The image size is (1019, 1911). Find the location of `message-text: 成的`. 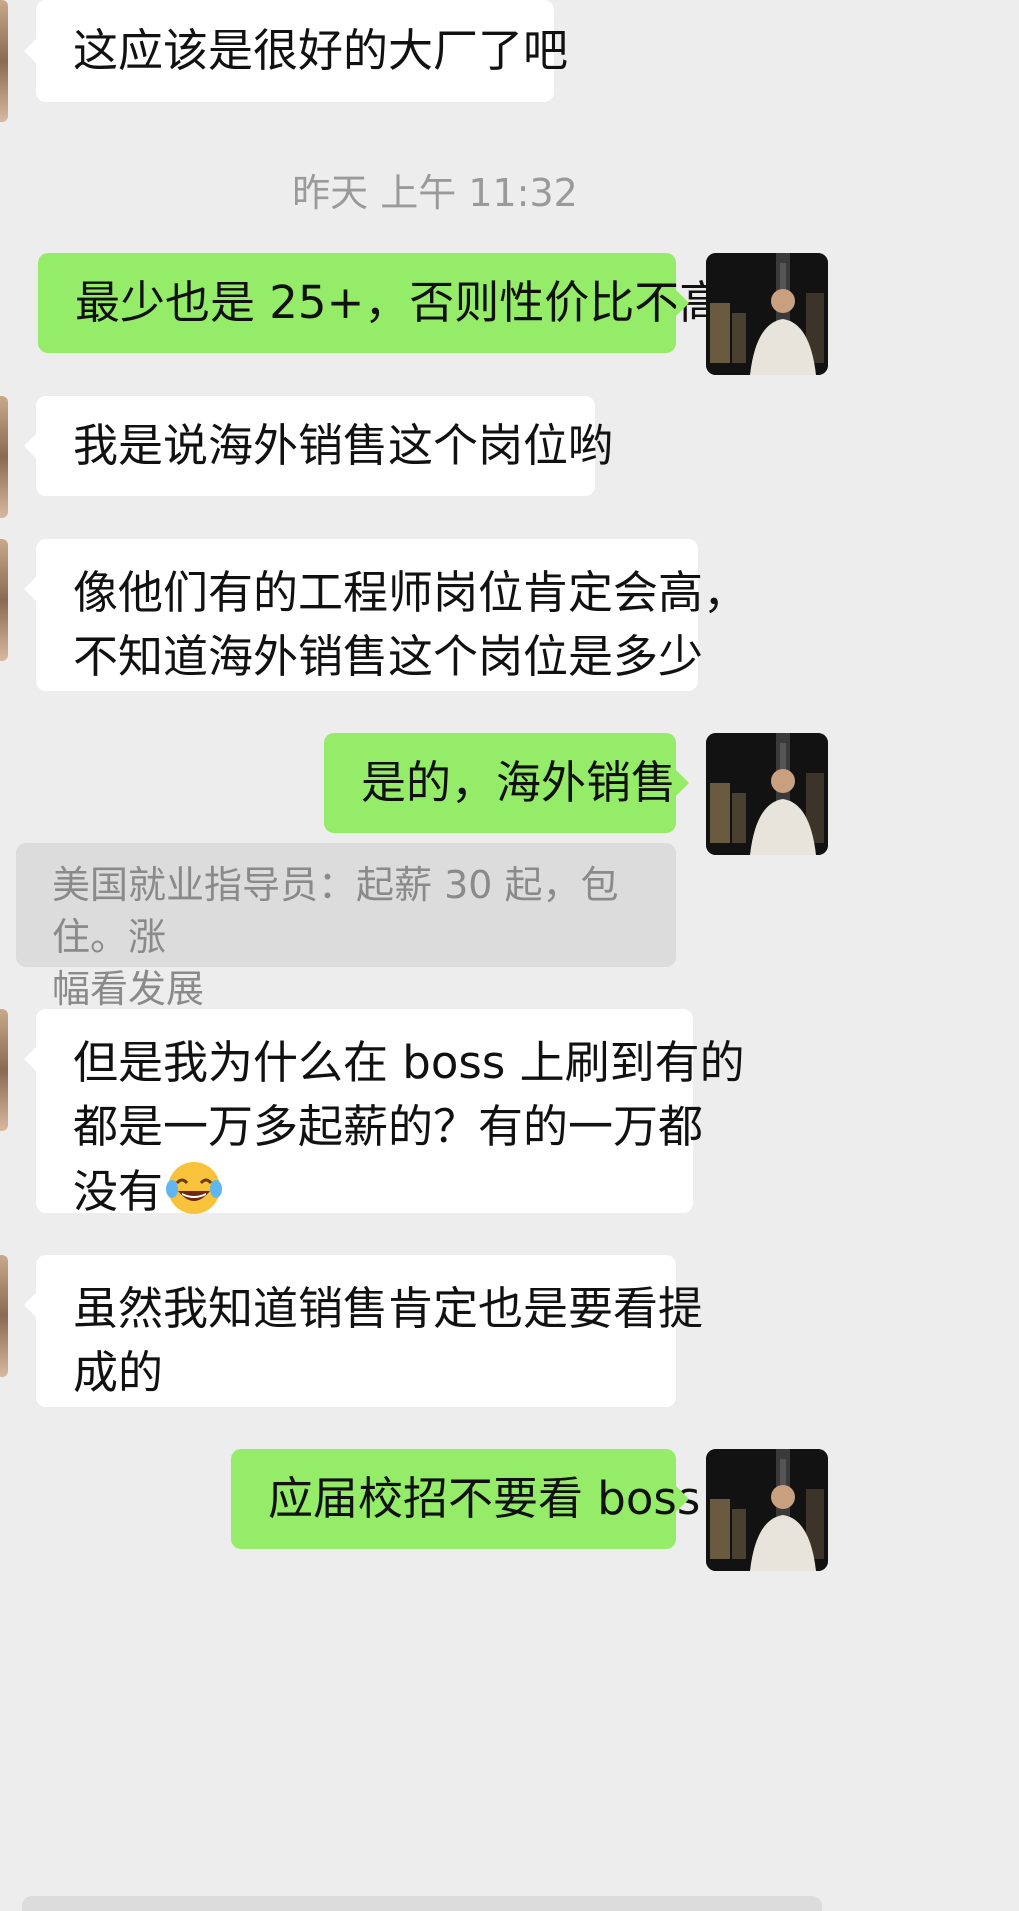

message-text: 成的 is located at coordinates (118, 1372).